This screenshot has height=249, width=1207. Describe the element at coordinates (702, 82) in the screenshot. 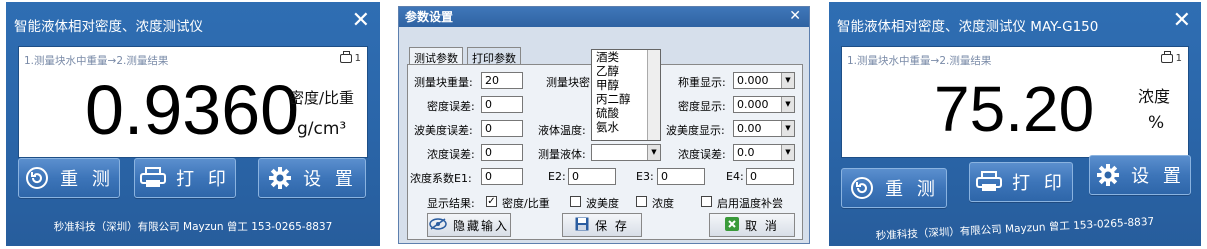

I see `weigh-display-label: 称重显示:` at that location.